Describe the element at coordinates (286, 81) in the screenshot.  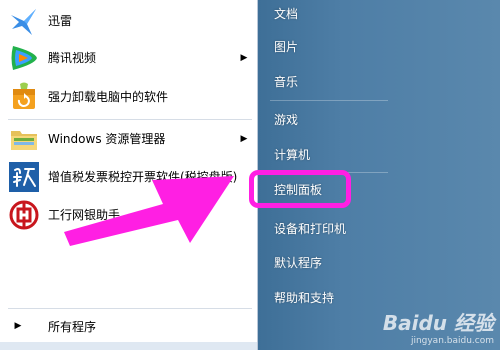
I see `places-label: 音乐` at that location.